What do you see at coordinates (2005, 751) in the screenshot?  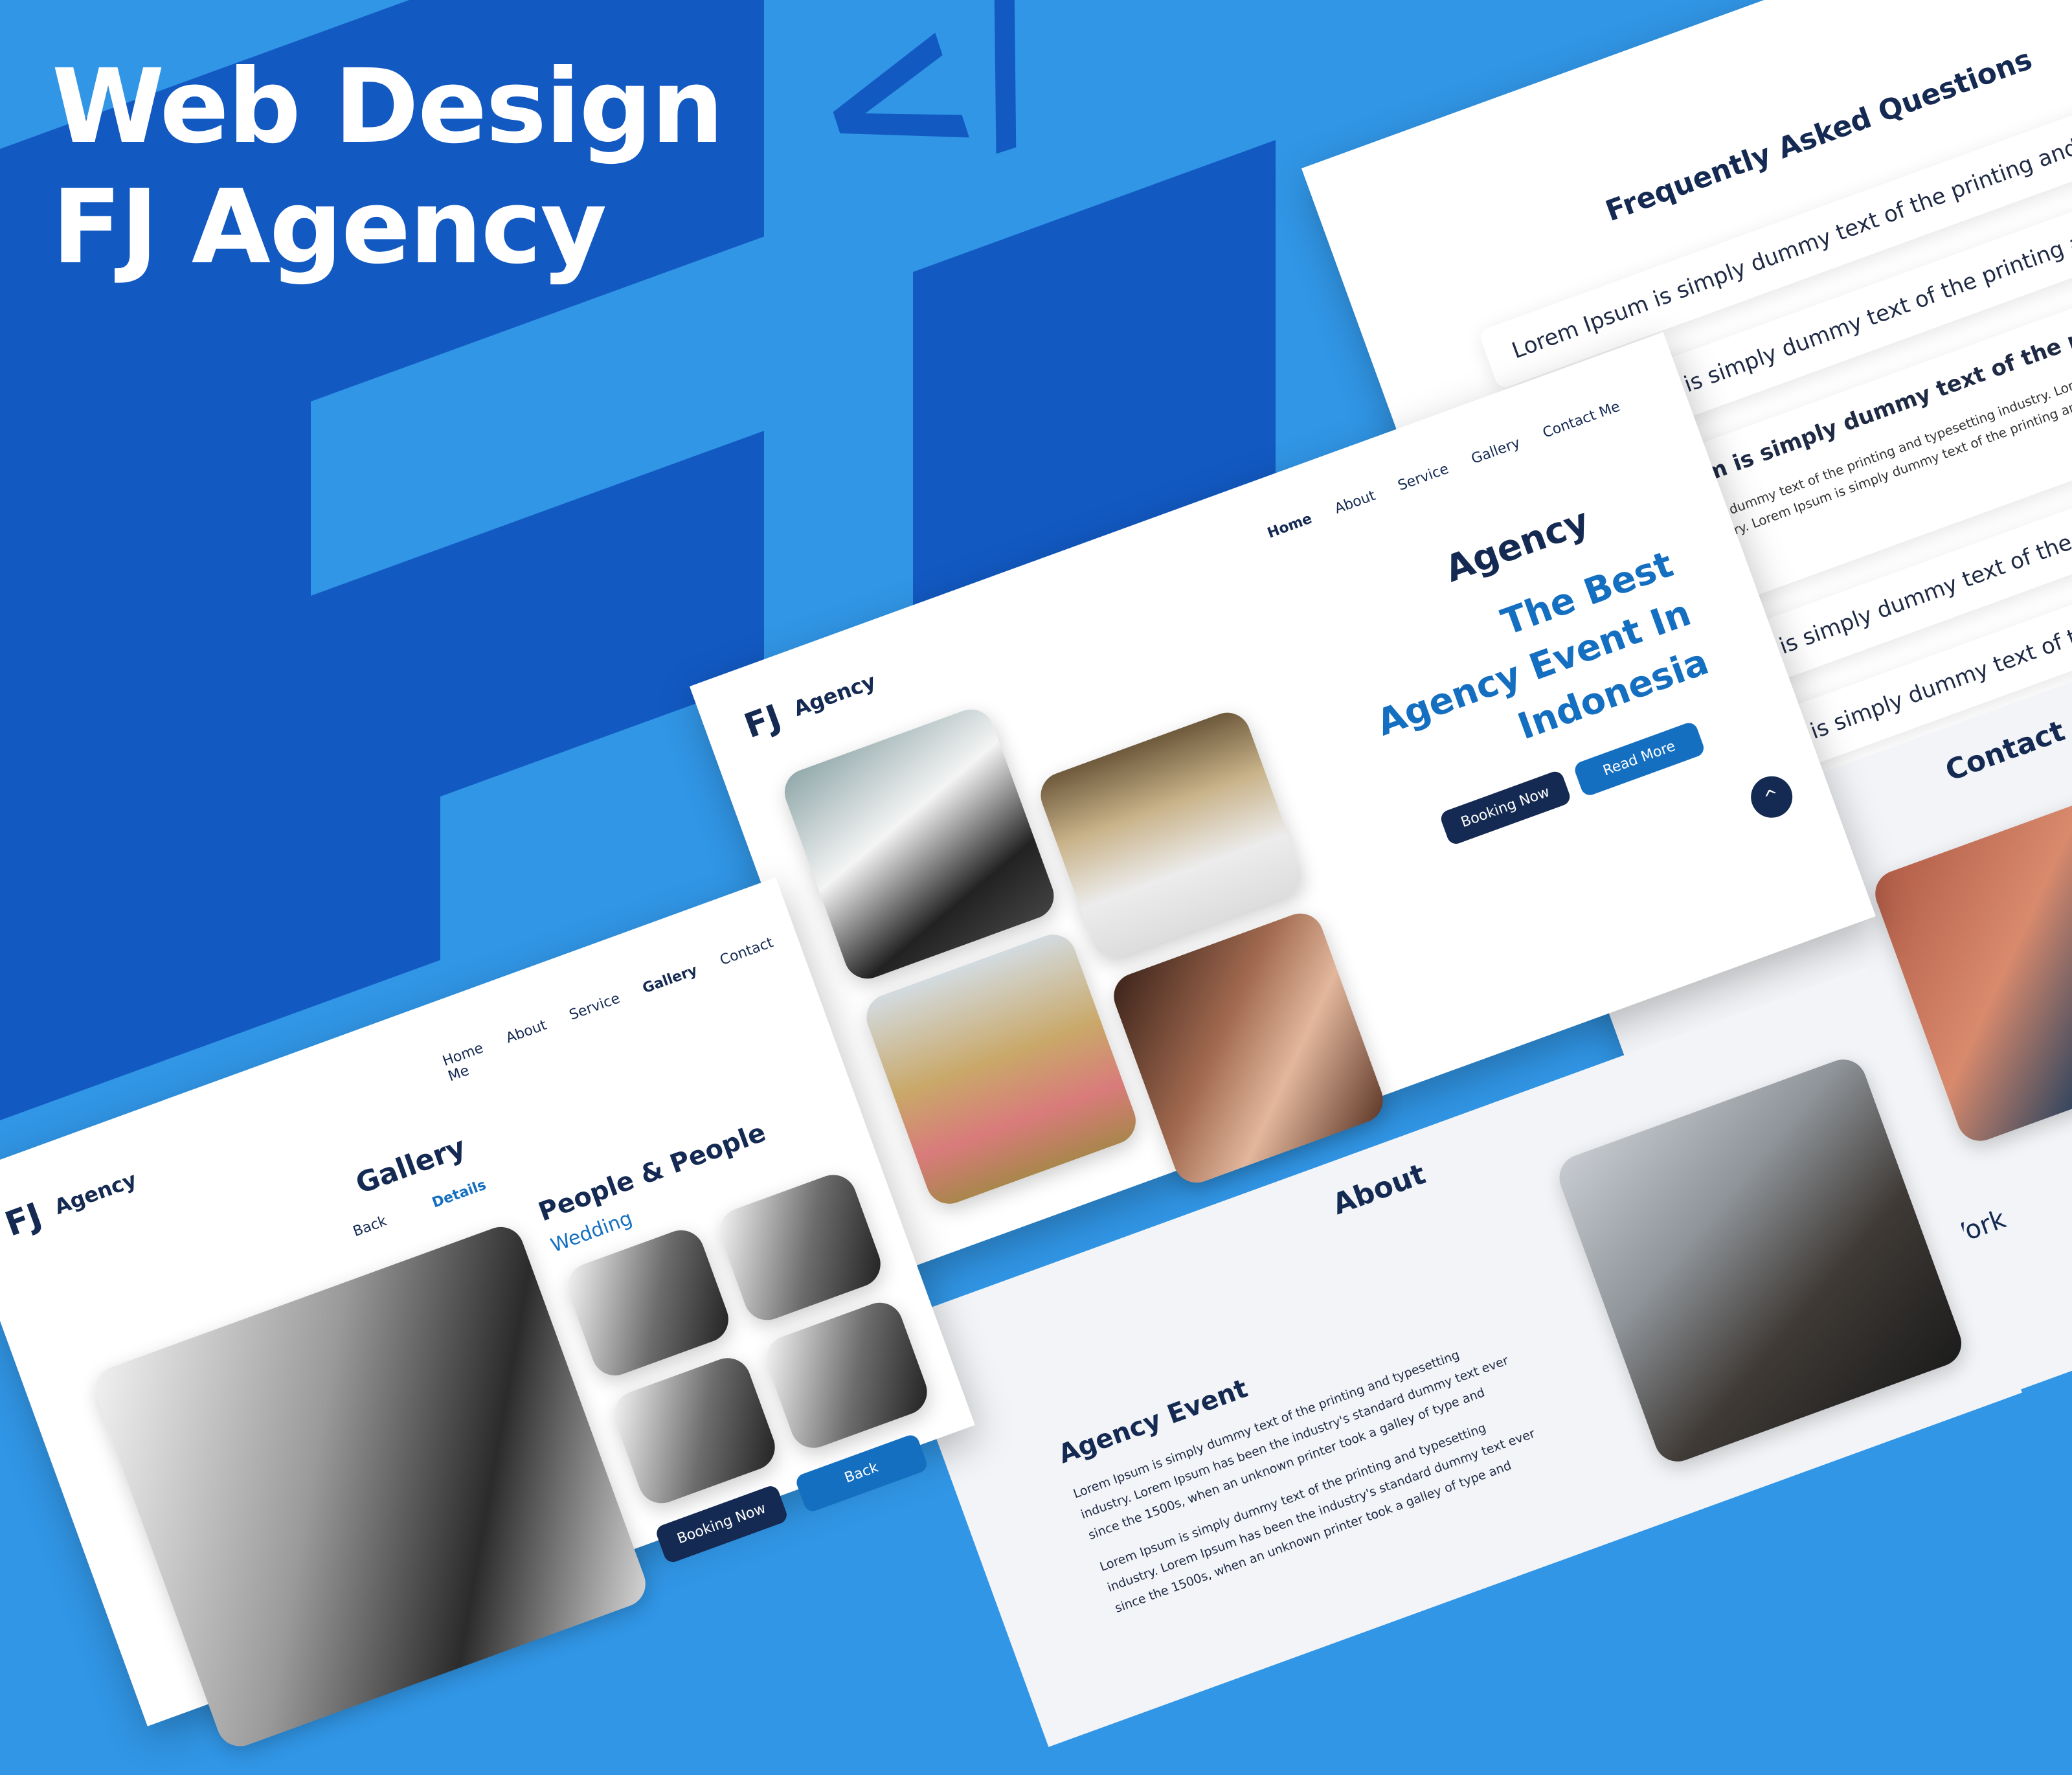 I see `contact-title: Contact` at bounding box center [2005, 751].